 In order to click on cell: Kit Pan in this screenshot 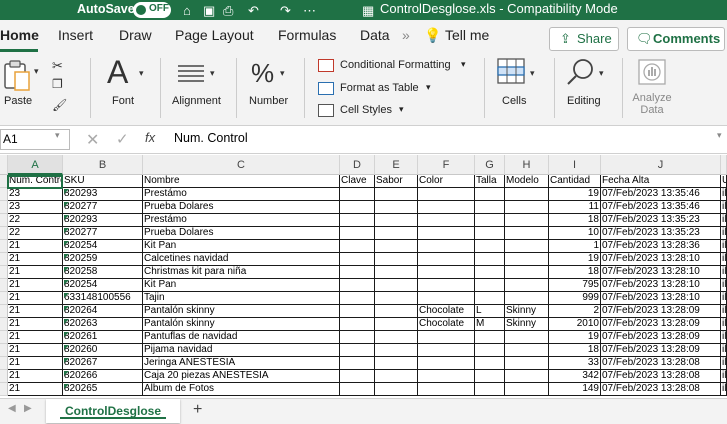, I will do `click(241, 285)`.